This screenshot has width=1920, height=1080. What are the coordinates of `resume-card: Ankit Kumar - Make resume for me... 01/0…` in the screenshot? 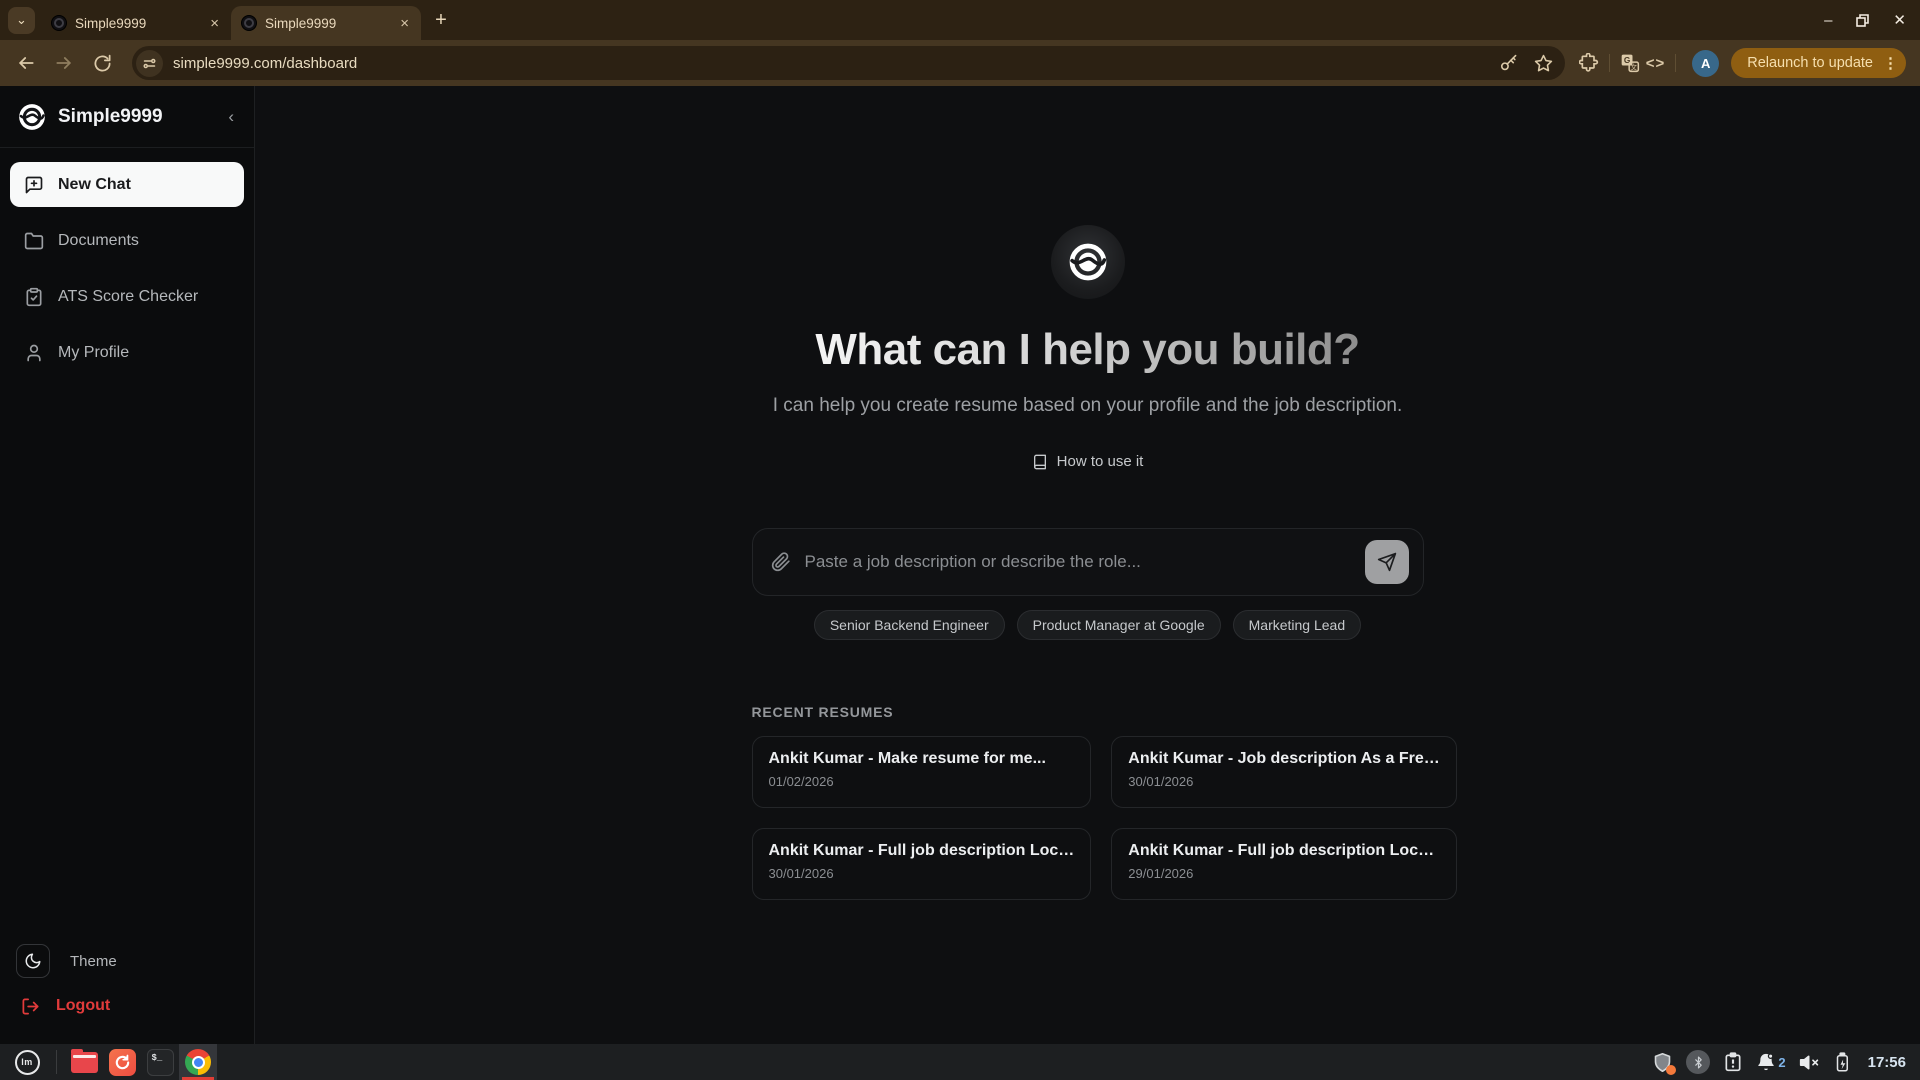 It's located at (921, 772).